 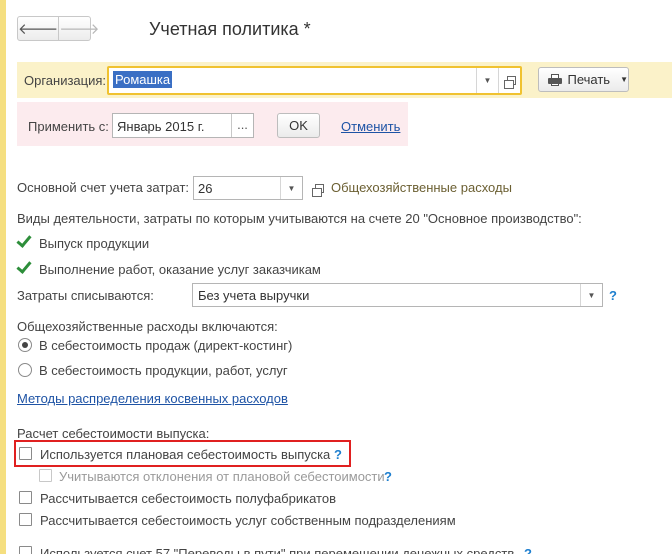 I want to click on organization-open-button, so click(x=509, y=80).